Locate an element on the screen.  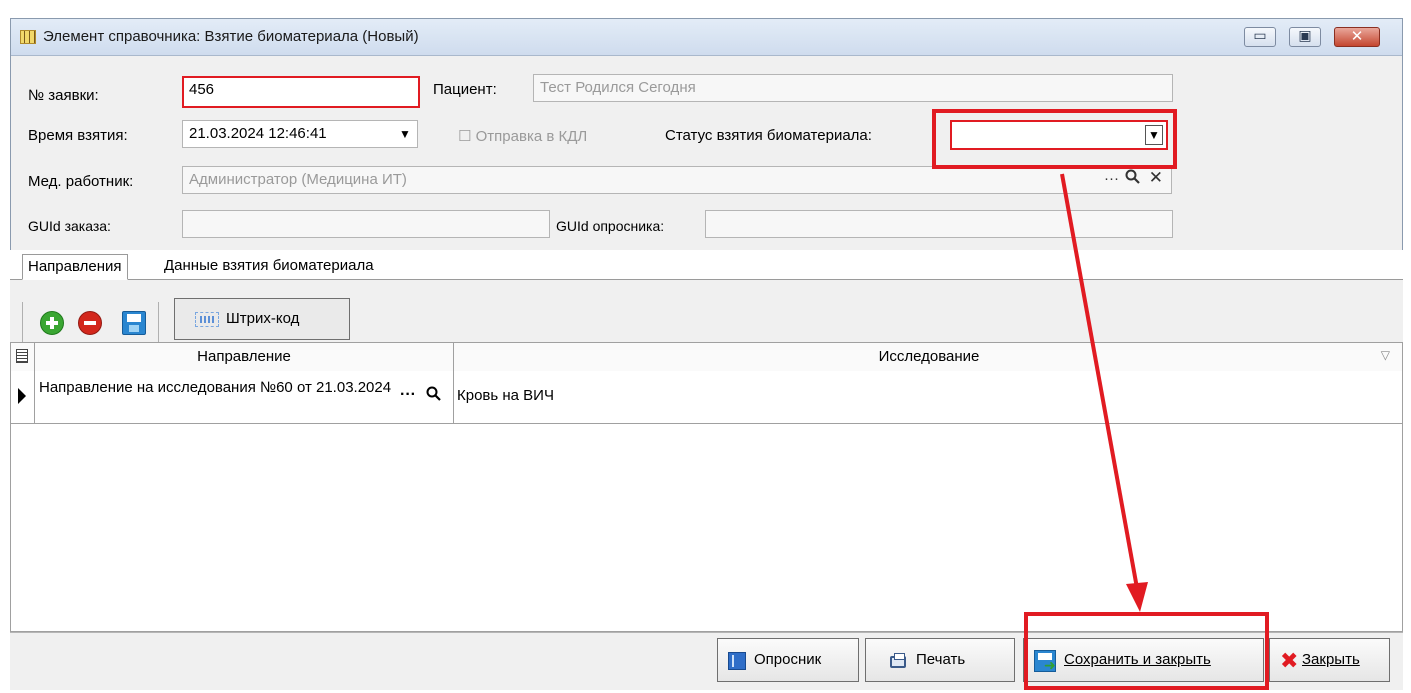
minimize-button: ▭ is located at coordinates (1260, 37).